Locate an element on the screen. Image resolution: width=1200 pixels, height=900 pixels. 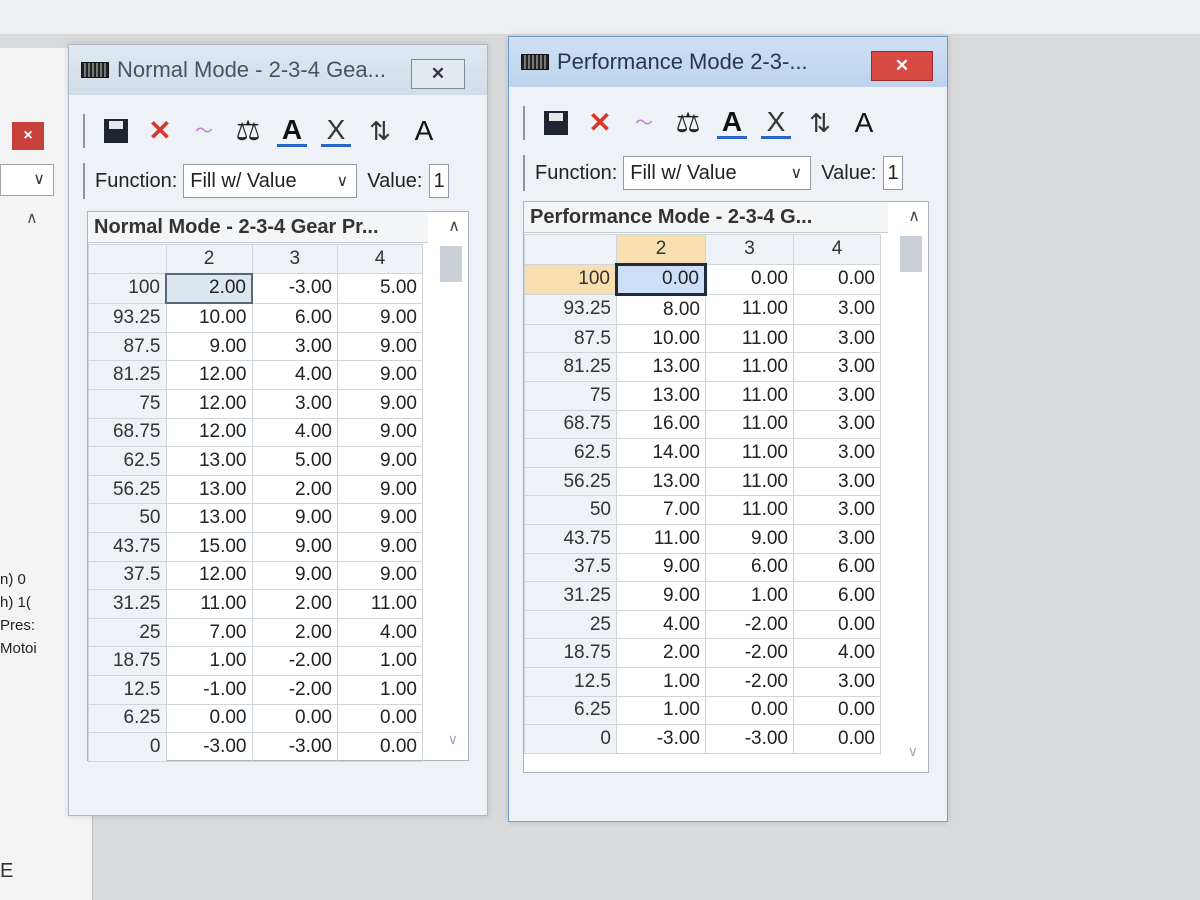
save-icon is located at coordinates (556, 123).